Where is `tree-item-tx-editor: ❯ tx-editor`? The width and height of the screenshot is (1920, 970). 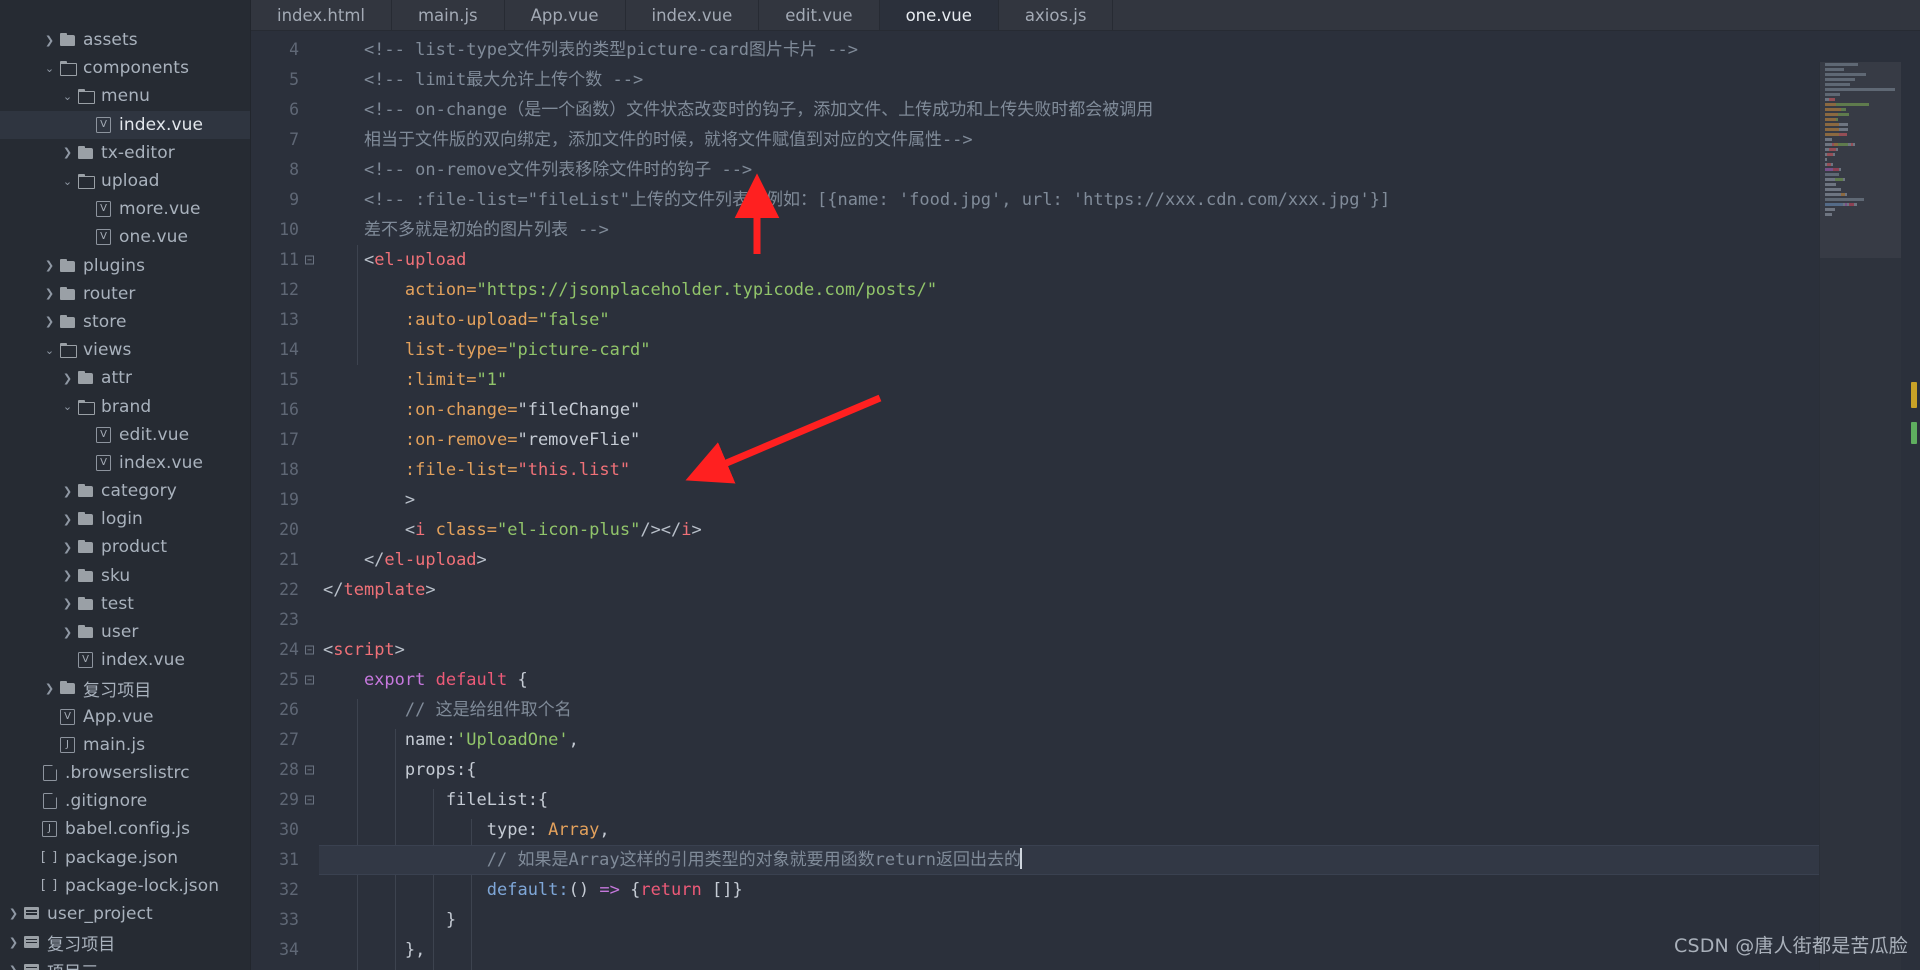 tree-item-tx-editor: ❯ tx-editor is located at coordinates (125, 153).